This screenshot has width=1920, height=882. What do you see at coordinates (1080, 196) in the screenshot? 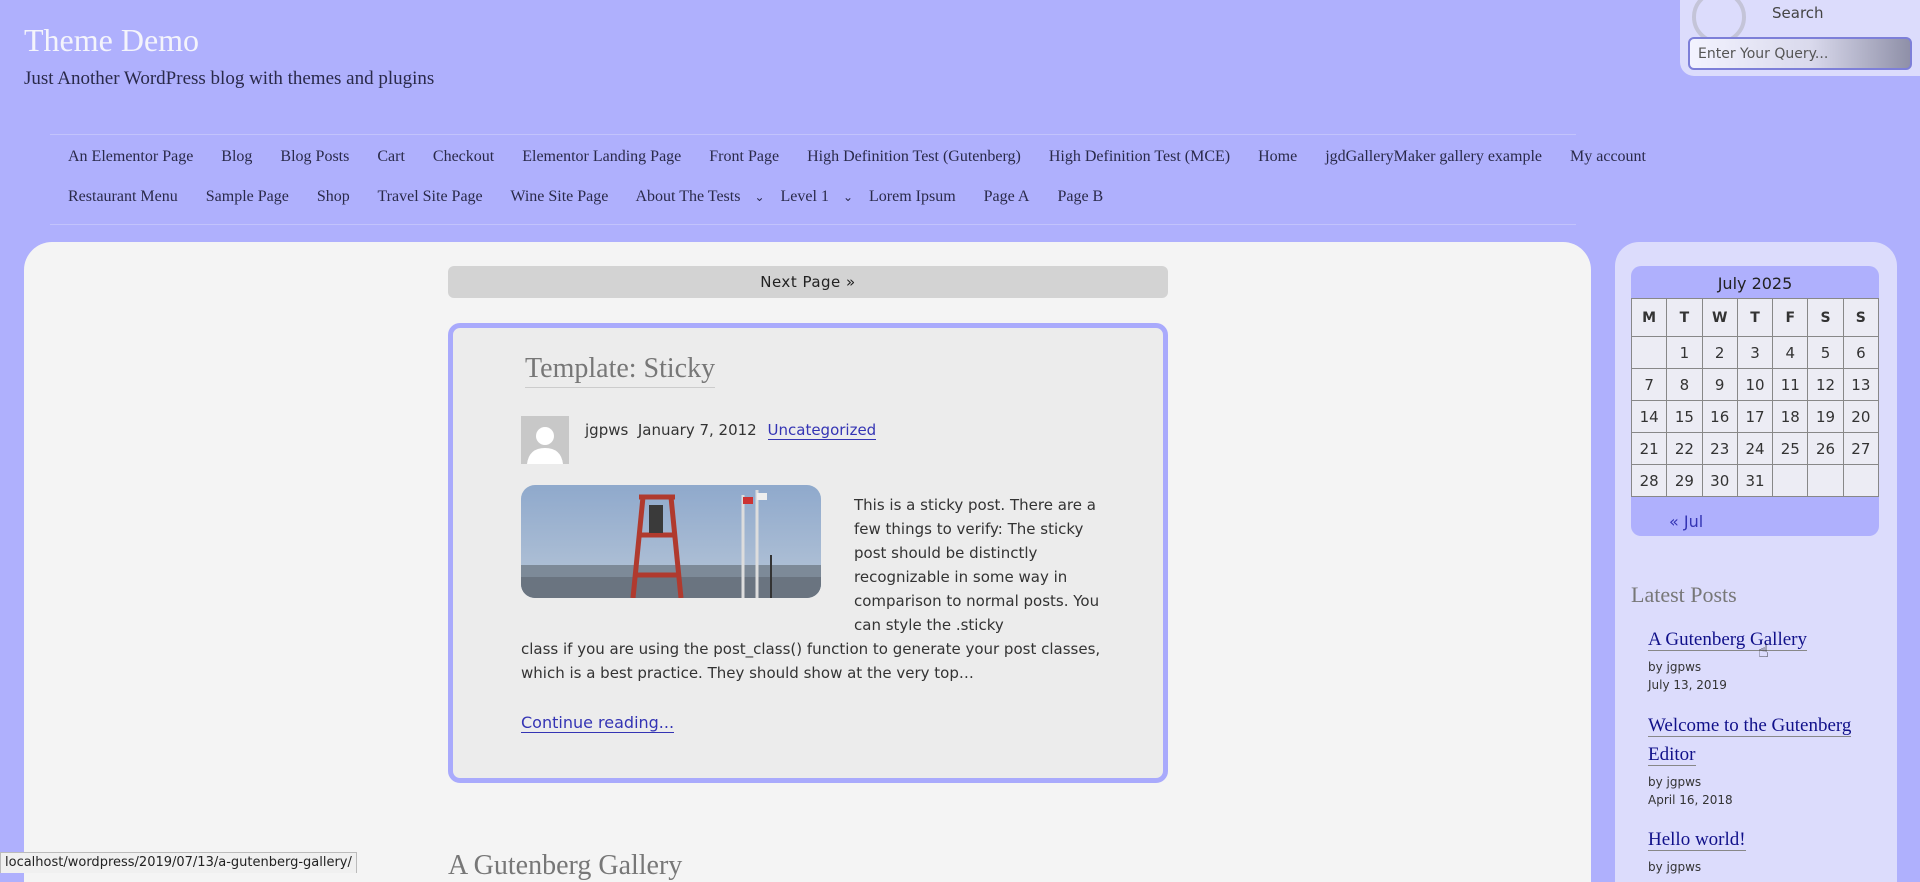
I see `nav-item-page-b: Page B` at bounding box center [1080, 196].